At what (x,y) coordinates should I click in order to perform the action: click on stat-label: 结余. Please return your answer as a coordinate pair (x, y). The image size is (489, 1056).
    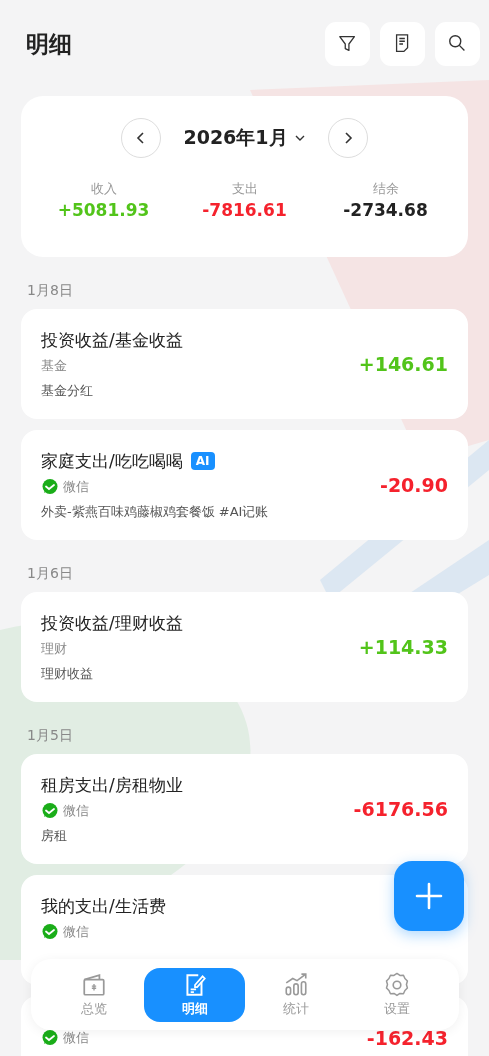
    Looking at the image, I should click on (385, 189).